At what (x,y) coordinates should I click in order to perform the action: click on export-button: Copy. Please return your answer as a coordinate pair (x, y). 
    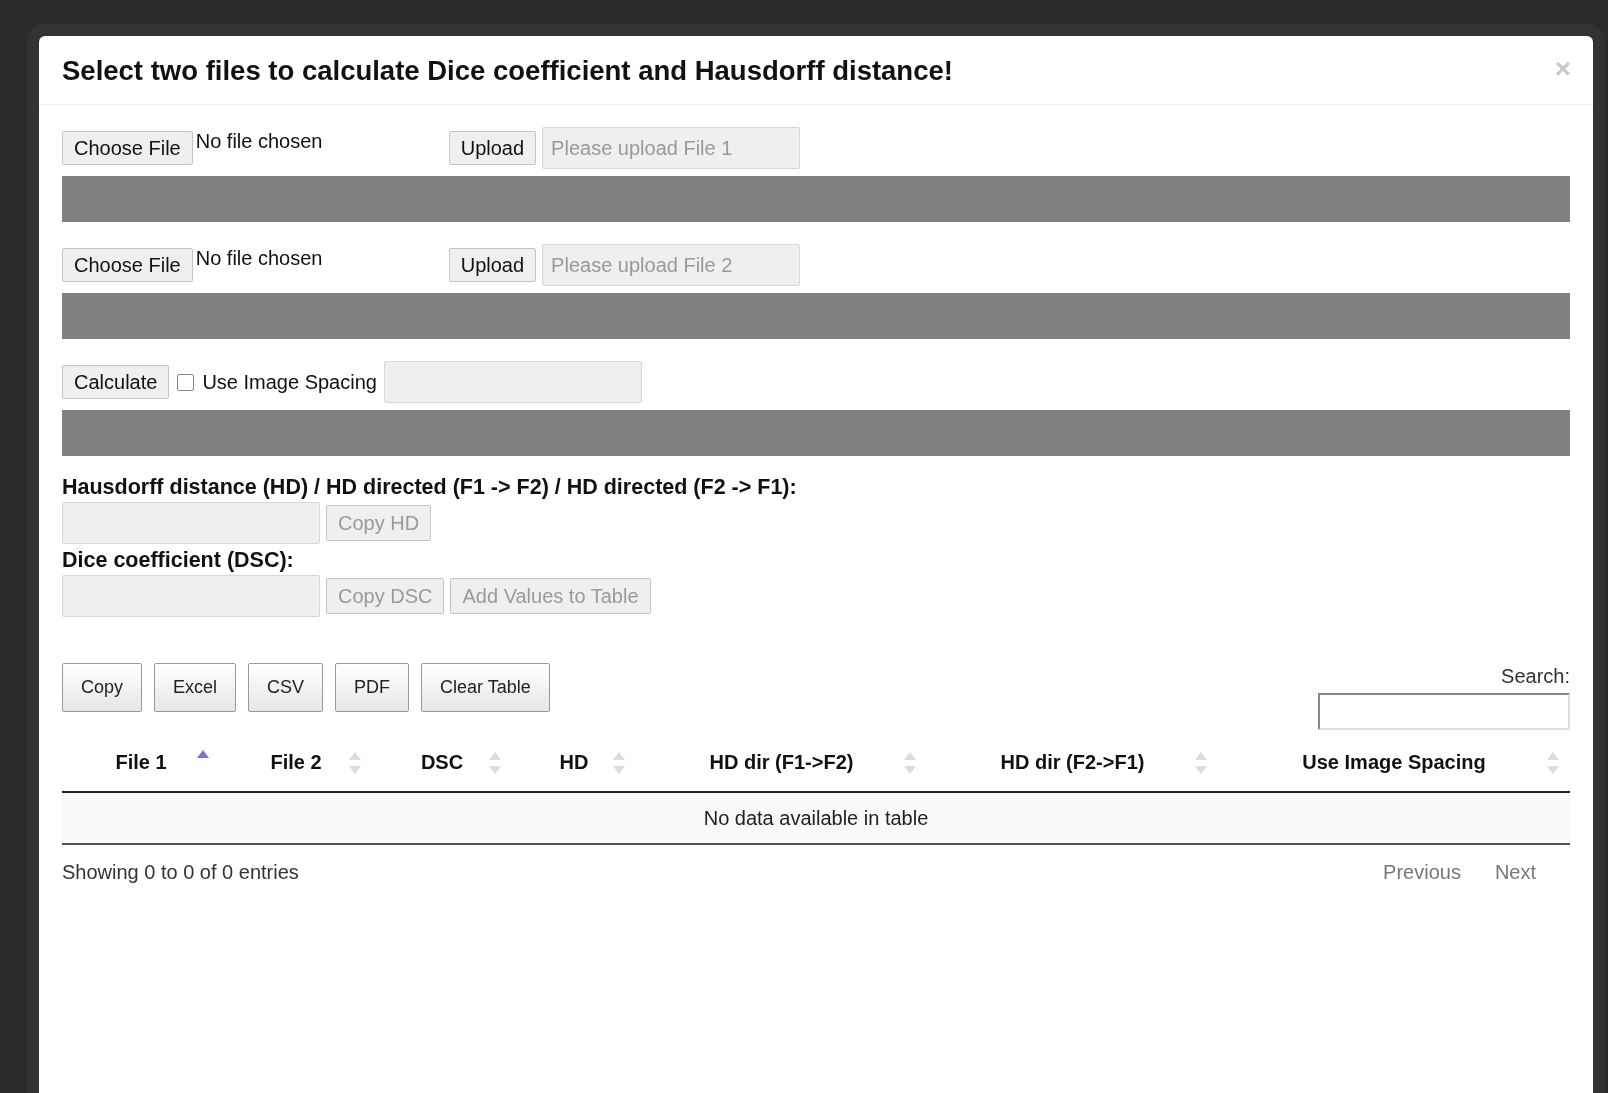
    Looking at the image, I should click on (102, 687).